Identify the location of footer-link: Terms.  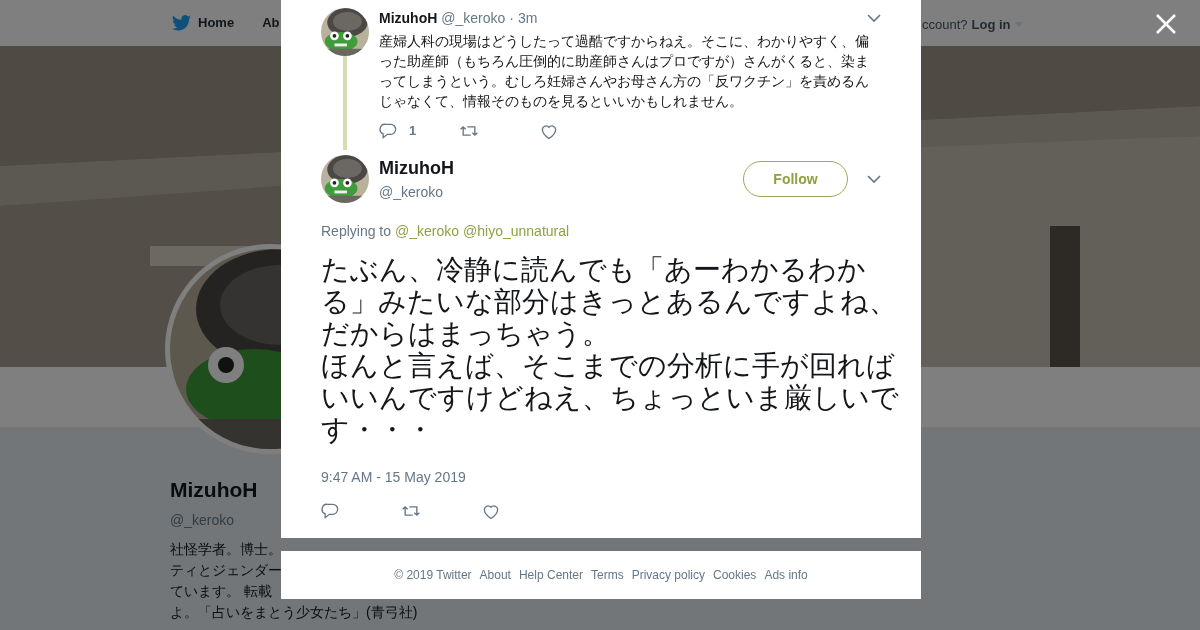
(607, 575).